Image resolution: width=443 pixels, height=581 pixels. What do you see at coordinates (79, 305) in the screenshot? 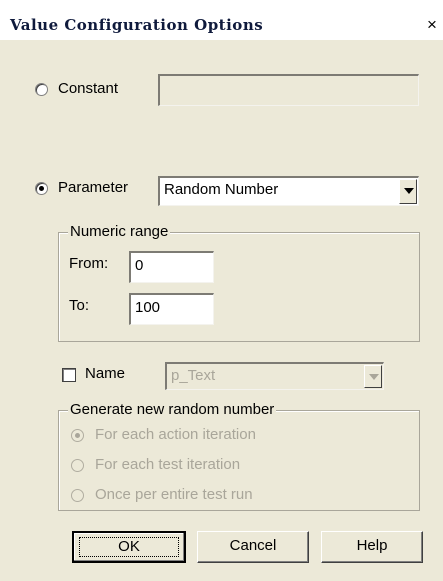
I see `to-label: To:` at bounding box center [79, 305].